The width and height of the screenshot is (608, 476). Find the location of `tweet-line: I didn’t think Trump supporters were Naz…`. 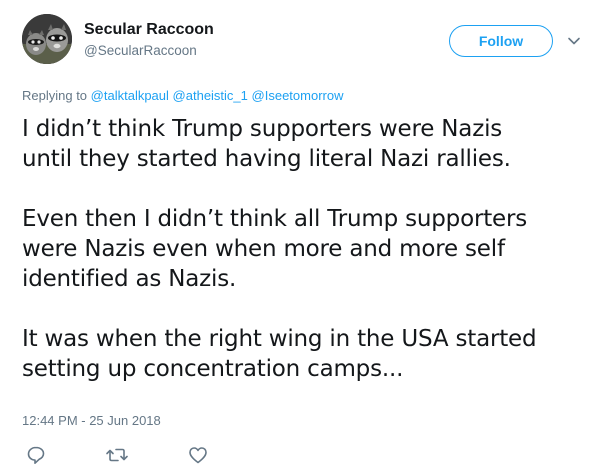

tweet-line: I didn’t think Trump supporters were Naz… is located at coordinates (262, 129).